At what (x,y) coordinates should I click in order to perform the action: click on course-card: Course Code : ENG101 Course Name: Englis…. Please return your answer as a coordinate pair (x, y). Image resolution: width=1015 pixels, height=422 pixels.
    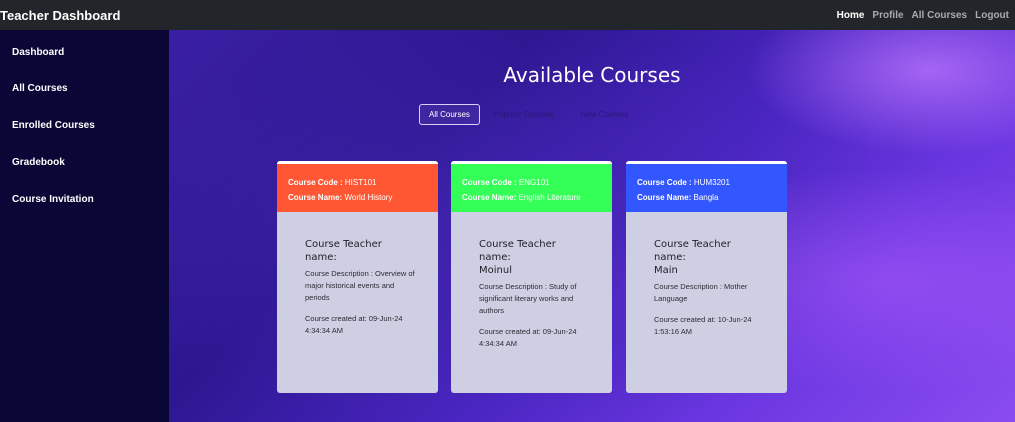
    Looking at the image, I should click on (531, 277).